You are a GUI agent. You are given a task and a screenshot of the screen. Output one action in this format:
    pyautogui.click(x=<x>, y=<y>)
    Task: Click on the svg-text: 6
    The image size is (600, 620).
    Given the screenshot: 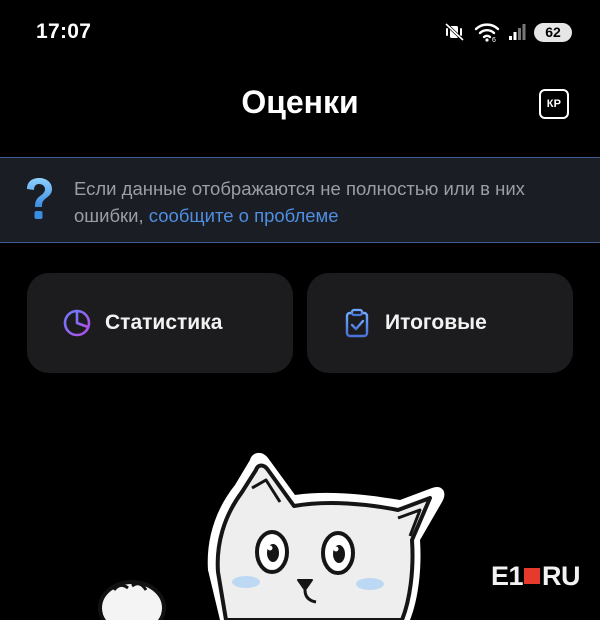 What is the action you would take?
    pyautogui.click(x=494, y=40)
    